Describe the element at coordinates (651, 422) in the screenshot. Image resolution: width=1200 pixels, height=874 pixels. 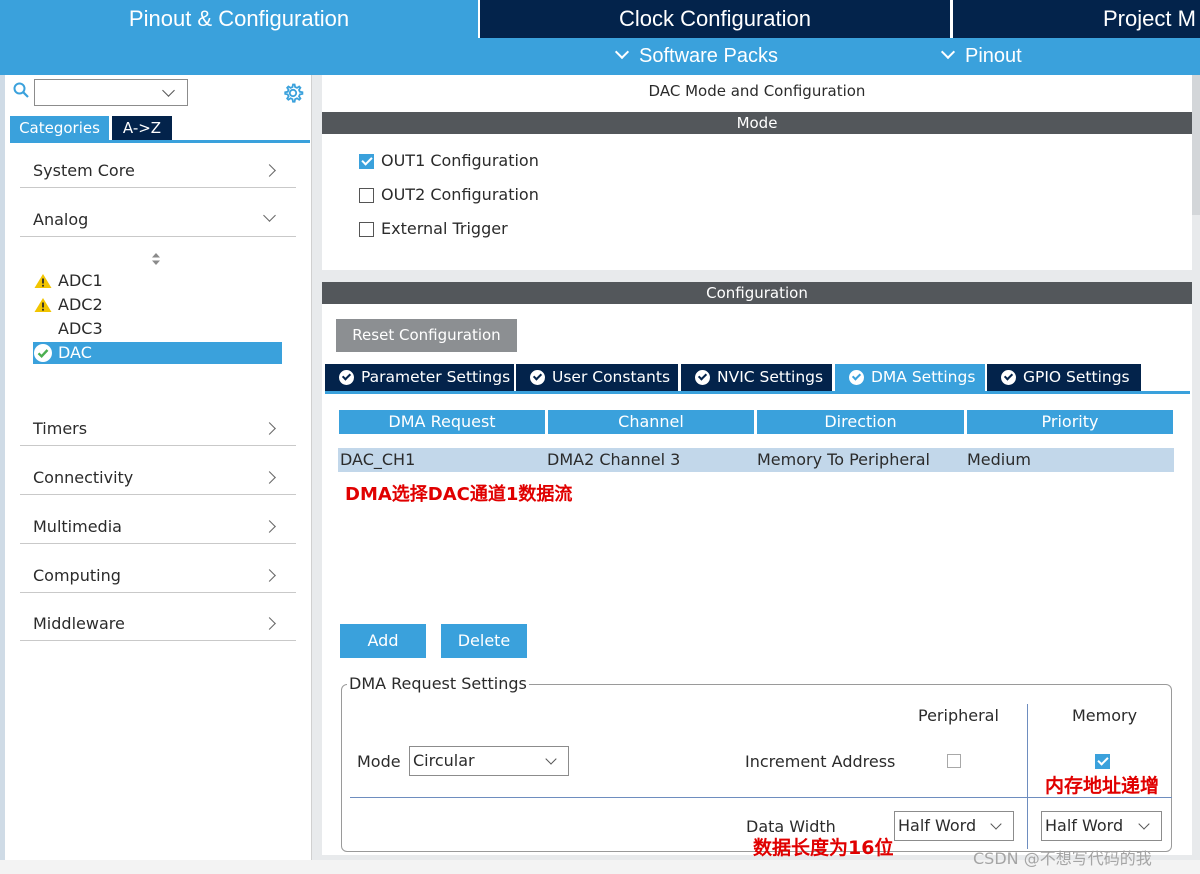
I see `column-header-channel: Channel` at that location.